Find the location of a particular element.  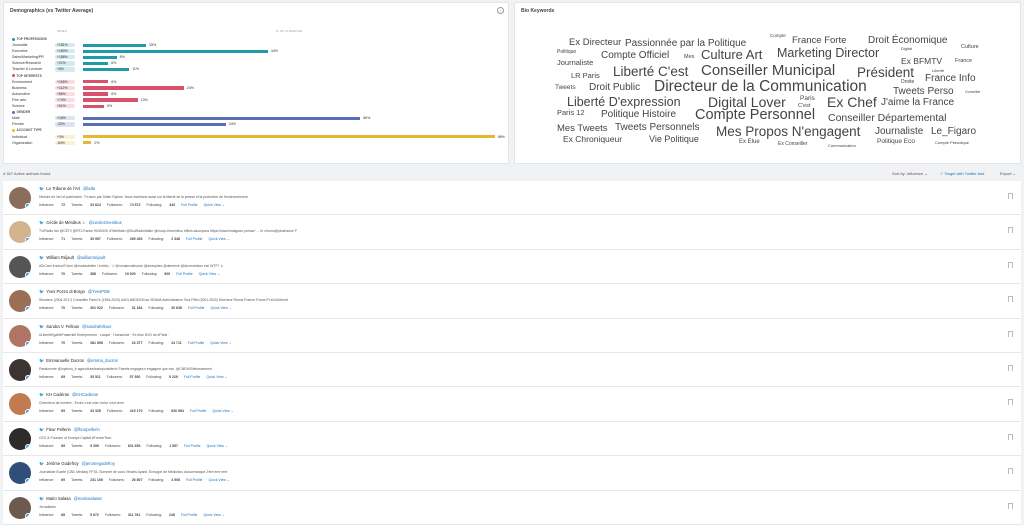

keyword: Compte Officiel is located at coordinates (635, 56).